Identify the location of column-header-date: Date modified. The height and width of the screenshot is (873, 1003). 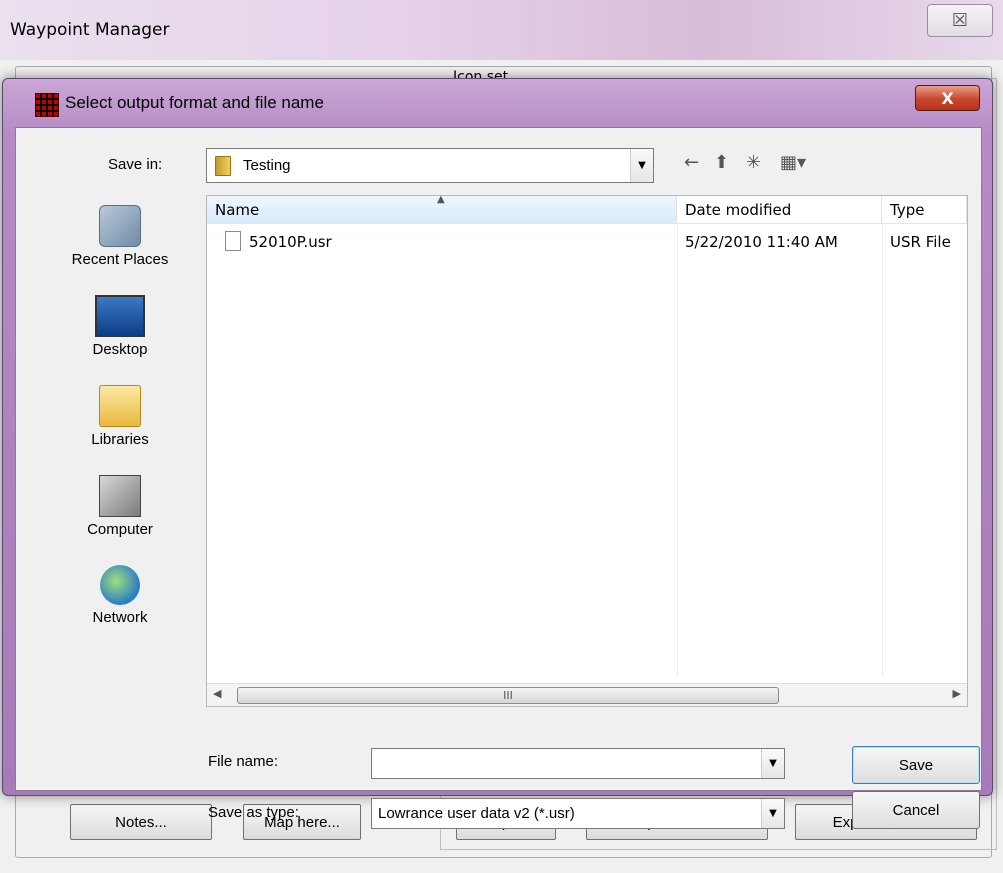
(779, 210).